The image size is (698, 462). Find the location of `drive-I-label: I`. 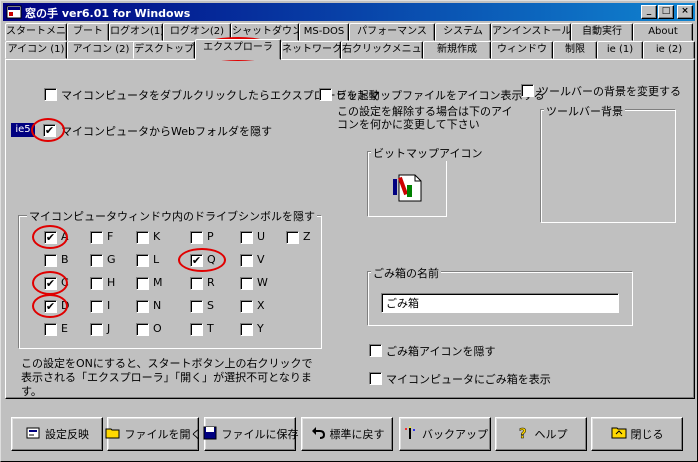

drive-I-label: I is located at coordinates (109, 305).